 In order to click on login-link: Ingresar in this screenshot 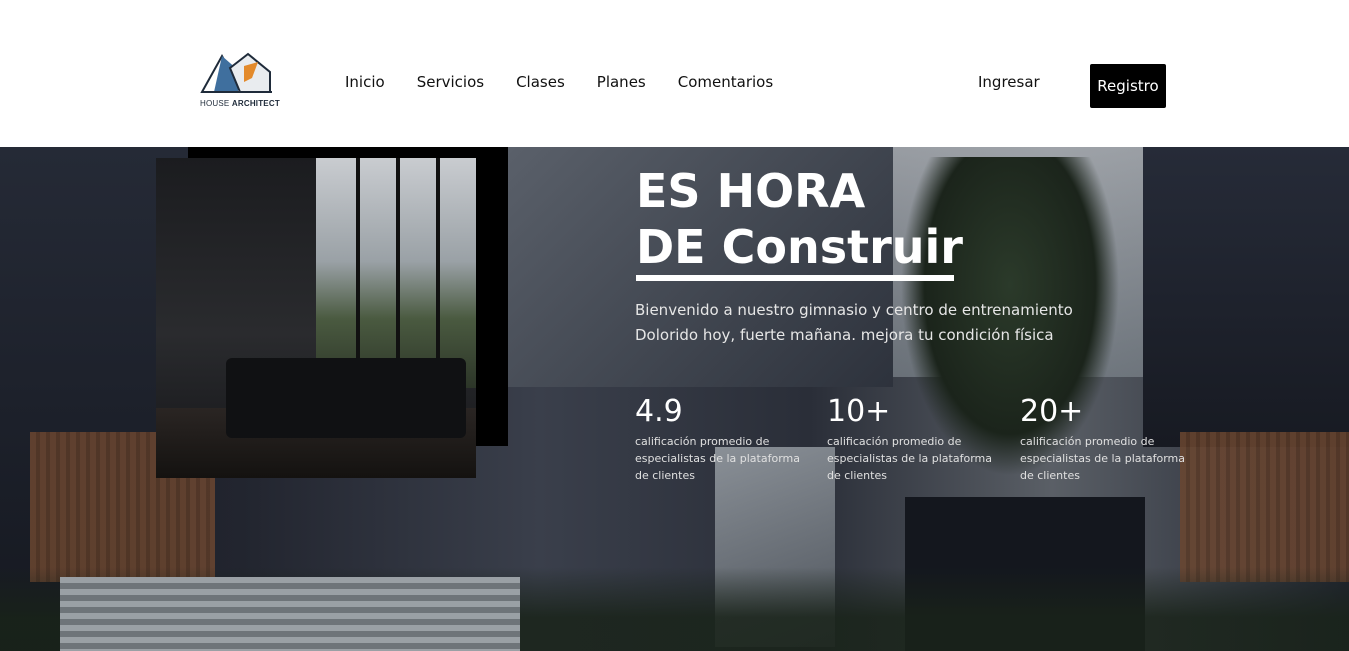, I will do `click(1009, 82)`.